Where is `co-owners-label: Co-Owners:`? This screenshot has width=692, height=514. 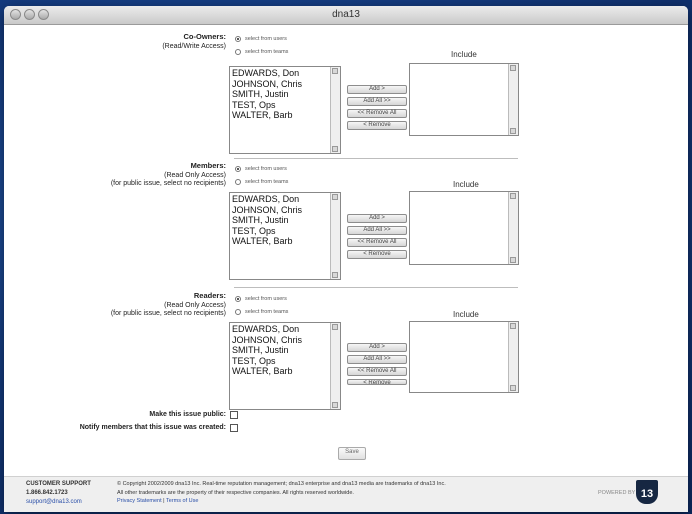
co-owners-label: Co-Owners: is located at coordinates (204, 36).